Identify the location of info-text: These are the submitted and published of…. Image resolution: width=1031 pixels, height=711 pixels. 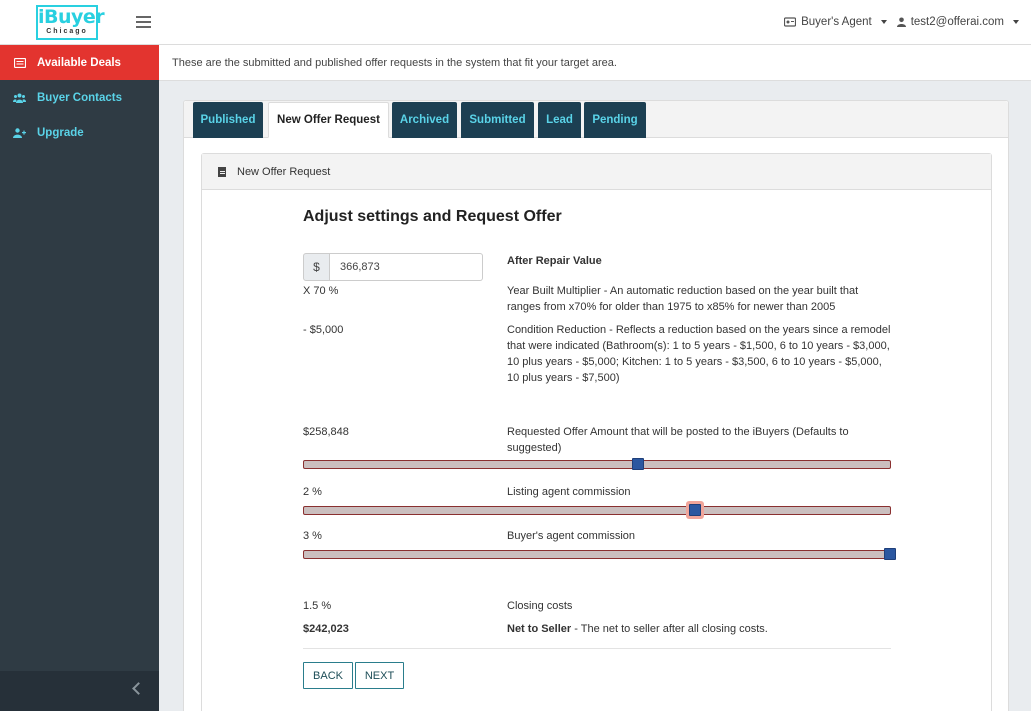
(595, 63).